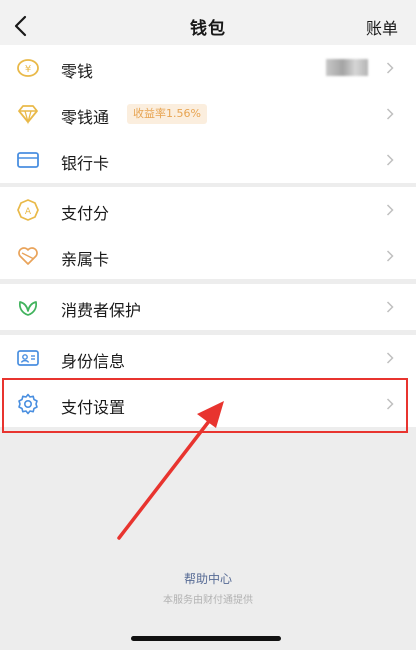  I want to click on list-item-consumer-protection: 消费者保护, so click(208, 307).